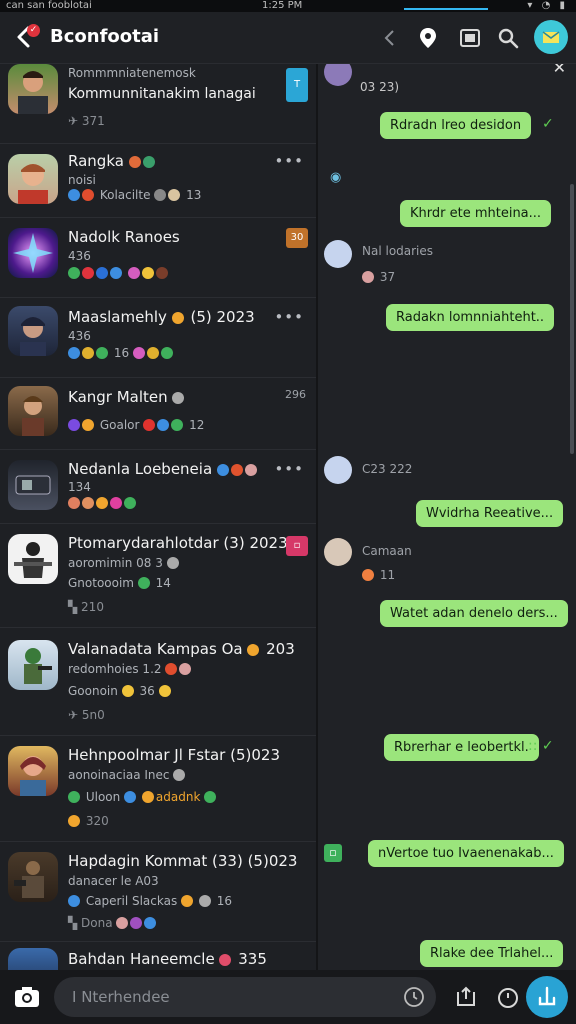 The image size is (576, 1024). Describe the element at coordinates (134, 195) in the screenshot. I see `chat-reactions: Kolacilte 13` at that location.